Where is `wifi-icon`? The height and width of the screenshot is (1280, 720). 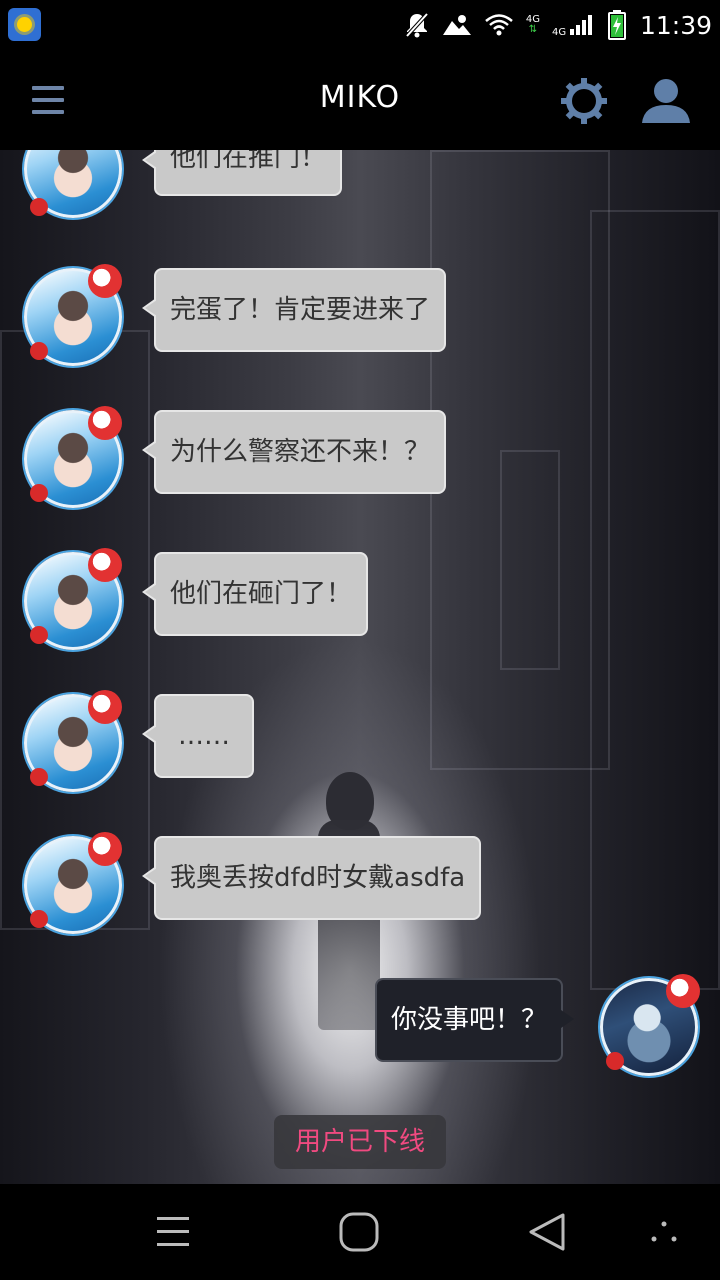 wifi-icon is located at coordinates (499, 25).